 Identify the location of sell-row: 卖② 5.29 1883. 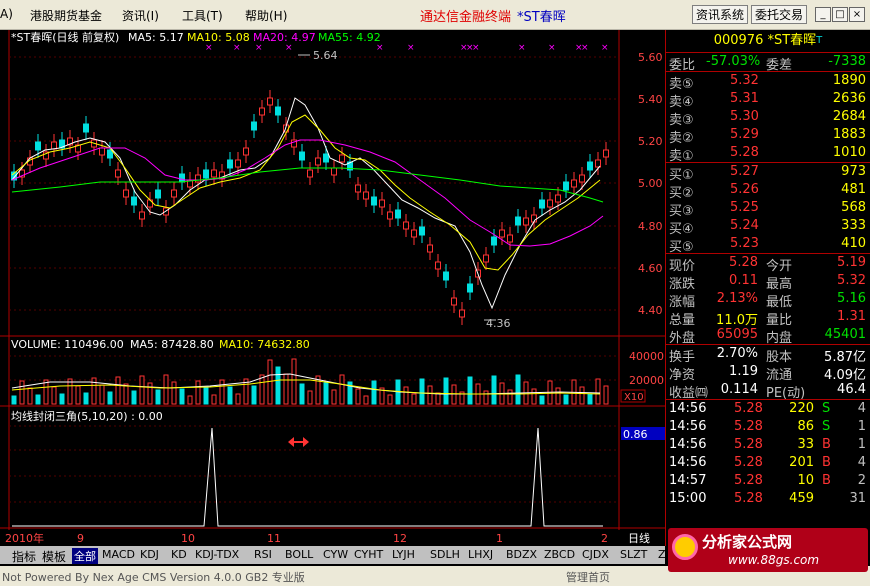
(768, 136).